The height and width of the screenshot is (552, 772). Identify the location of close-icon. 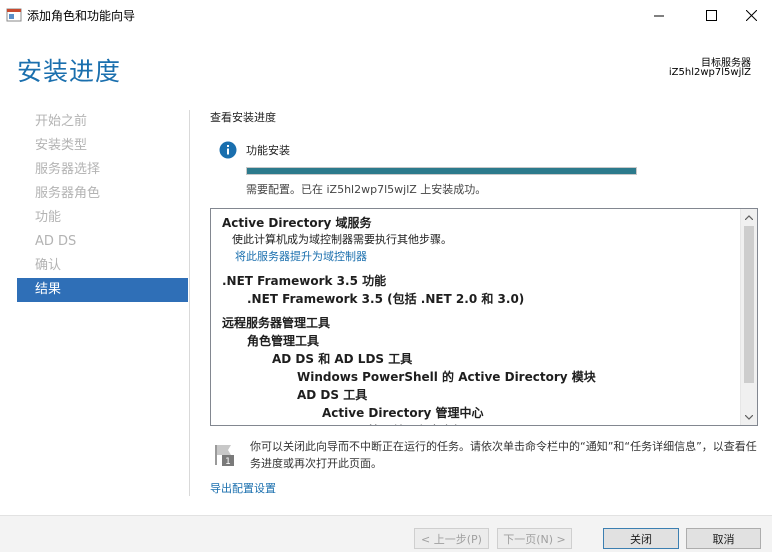
(751, 15).